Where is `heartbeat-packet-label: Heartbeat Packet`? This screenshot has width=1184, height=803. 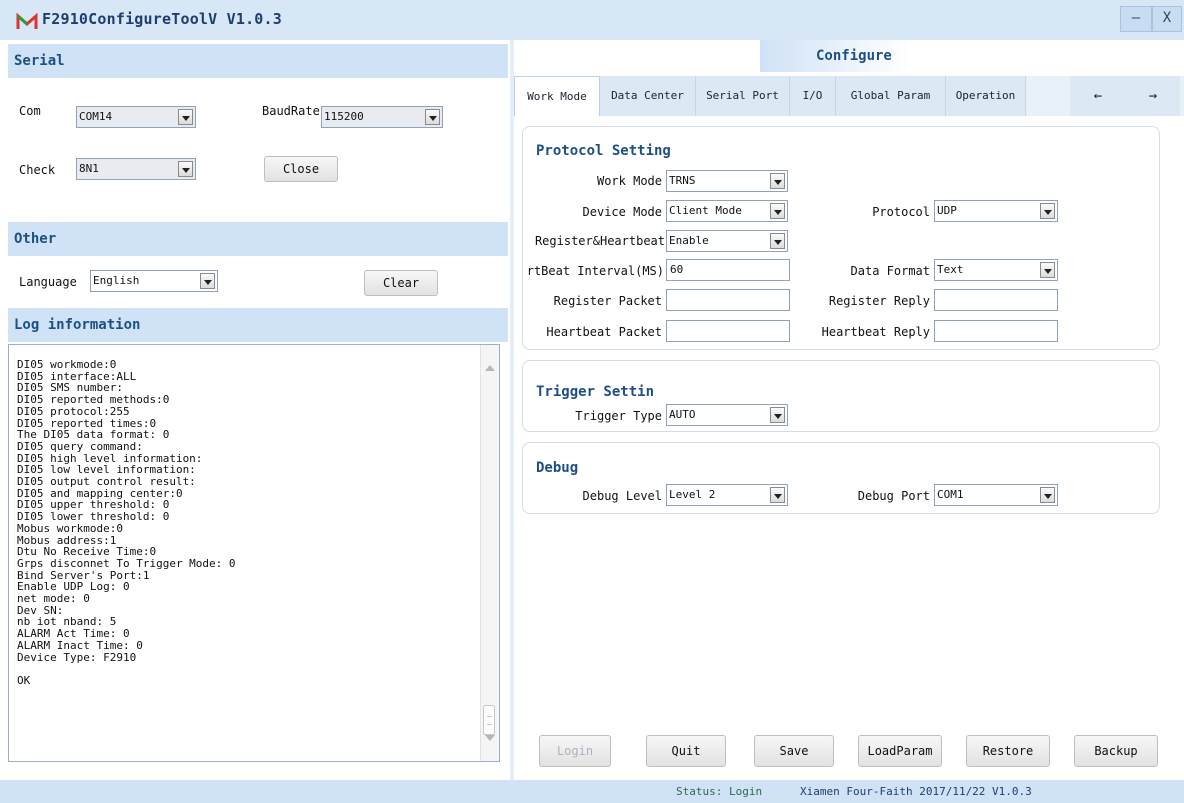 heartbeat-packet-label: Heartbeat Packet is located at coordinates (604, 332).